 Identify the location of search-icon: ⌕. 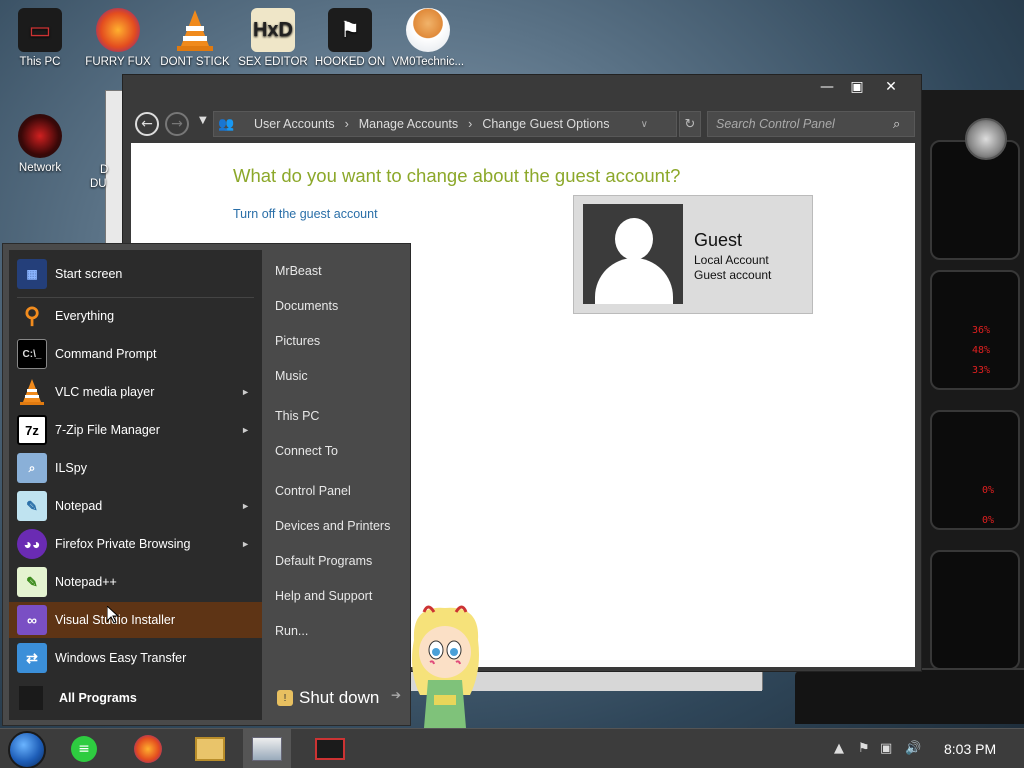
(896, 124).